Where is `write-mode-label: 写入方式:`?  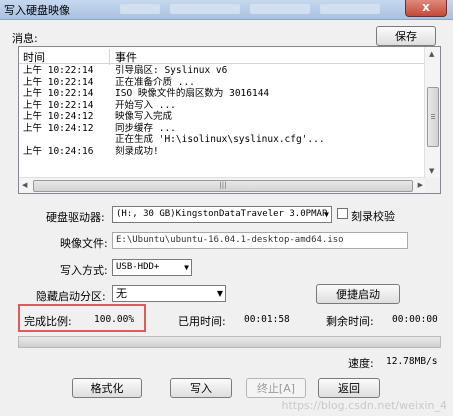 write-mode-label: 写入方式: is located at coordinates (84, 270).